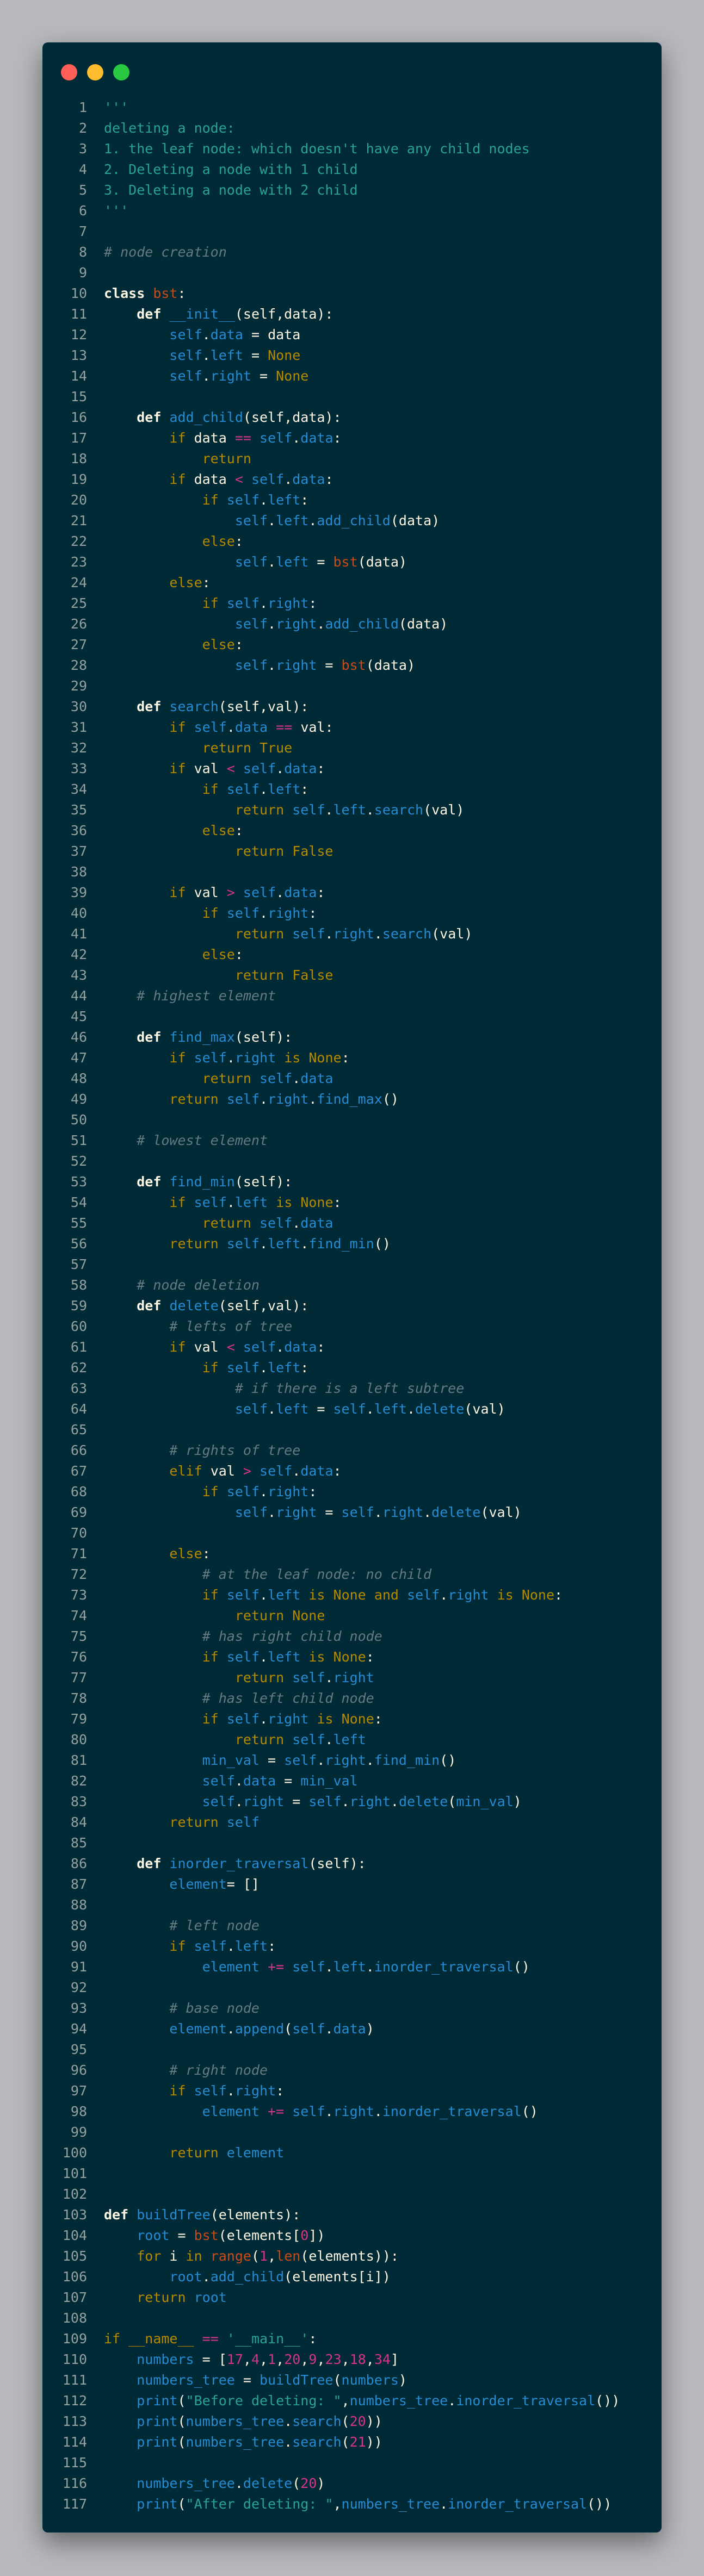  I want to click on line-content: return self.left, so click(235, 1739).